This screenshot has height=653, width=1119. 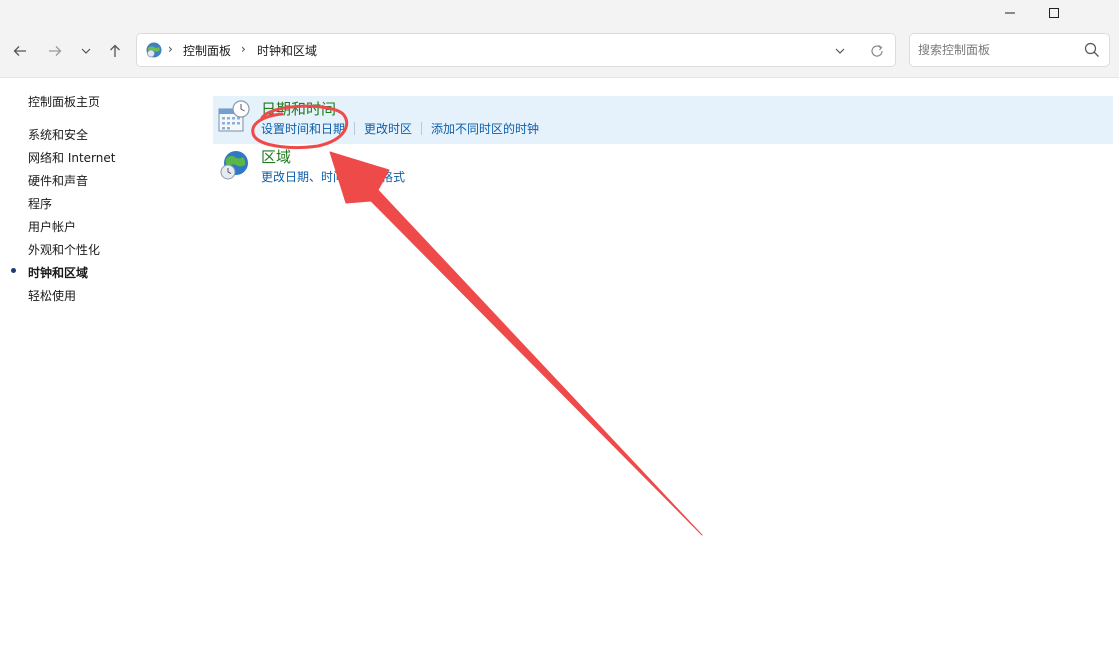 What do you see at coordinates (58, 180) in the screenshot?
I see `sidebar-item-hardware-sound: 硬件和声音` at bounding box center [58, 180].